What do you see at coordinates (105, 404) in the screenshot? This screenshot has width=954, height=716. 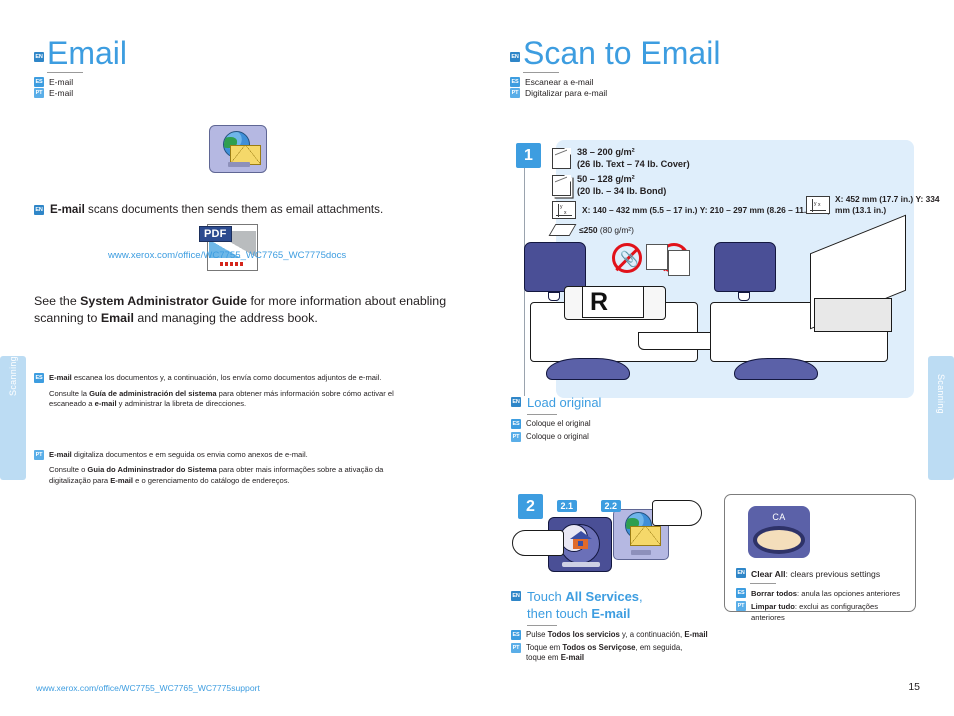 I see `spanish-body-b2: e-mail` at bounding box center [105, 404].